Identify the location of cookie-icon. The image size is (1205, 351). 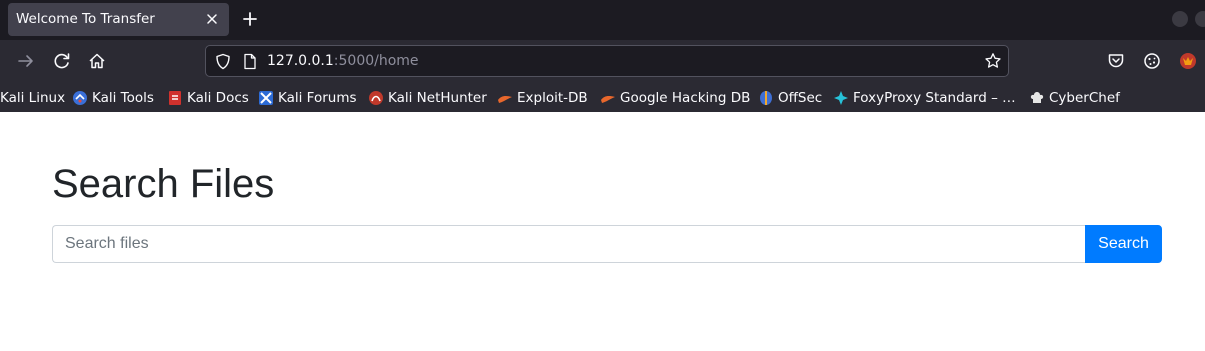
(1152, 61).